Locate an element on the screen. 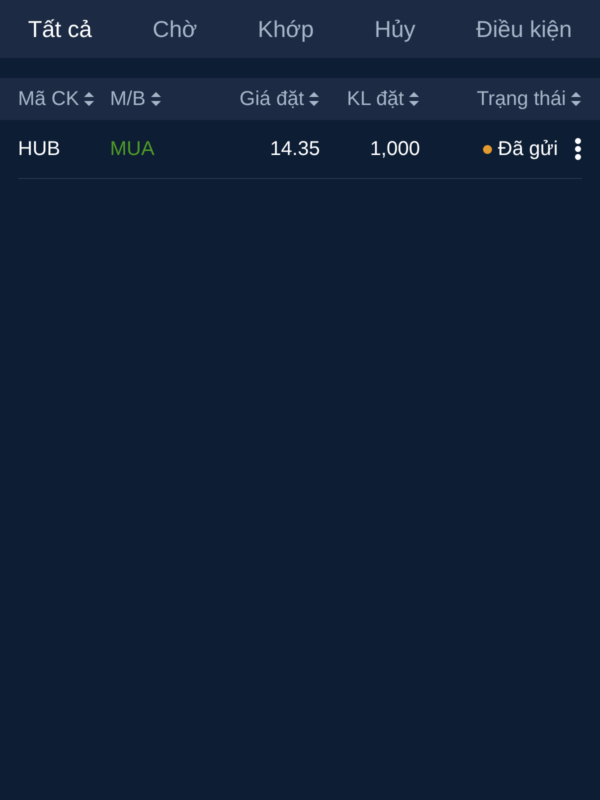 Image resolution: width=600 pixels, height=800 pixels. tab: Điều kiện is located at coordinates (524, 29).